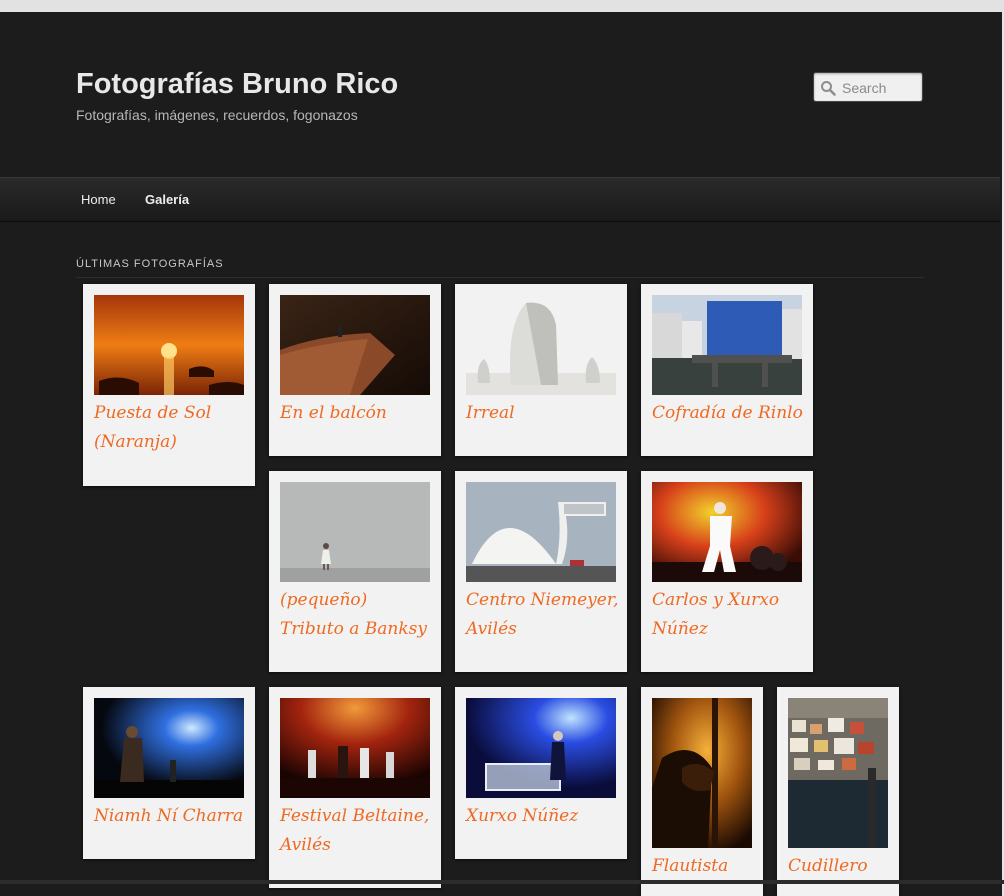 This screenshot has width=1004, height=896. Describe the element at coordinates (727, 413) in the screenshot. I see `photo-caption: Cofradía de Rinlo` at that location.